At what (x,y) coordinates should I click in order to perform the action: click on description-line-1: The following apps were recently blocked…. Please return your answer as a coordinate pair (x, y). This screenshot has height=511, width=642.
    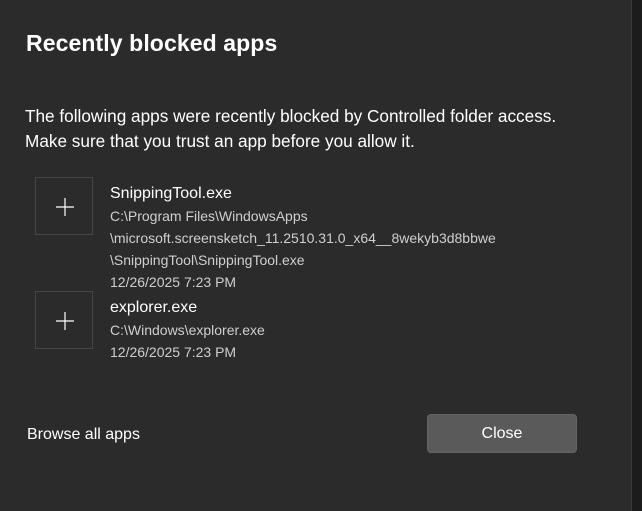
    Looking at the image, I should click on (291, 116).